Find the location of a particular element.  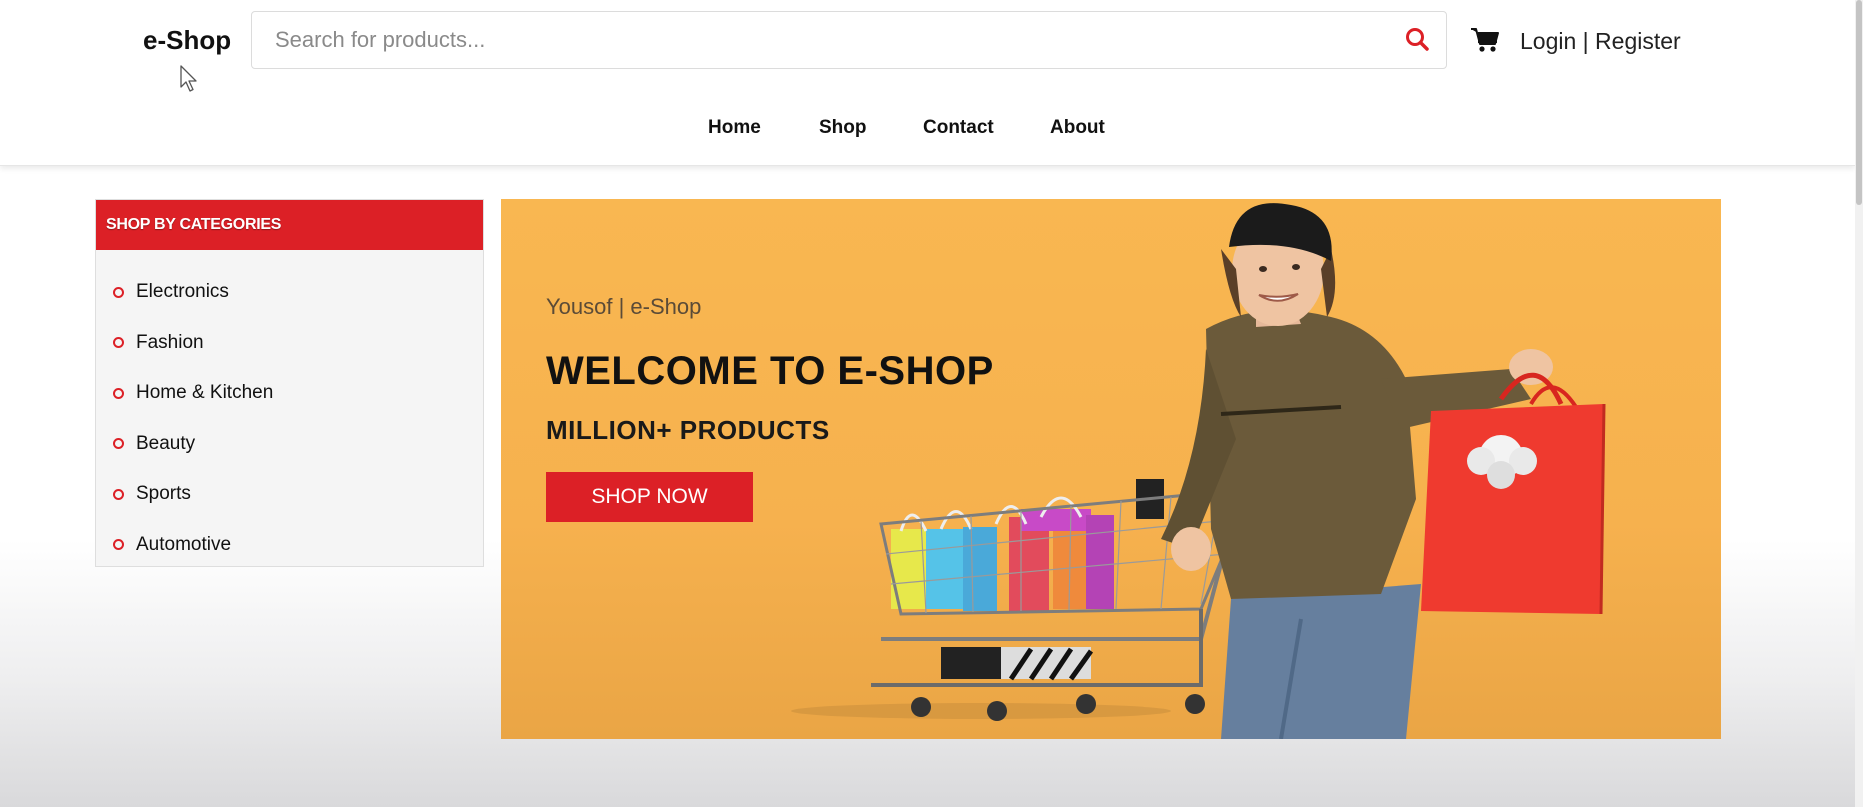

cart-button is located at coordinates (1485, 40).